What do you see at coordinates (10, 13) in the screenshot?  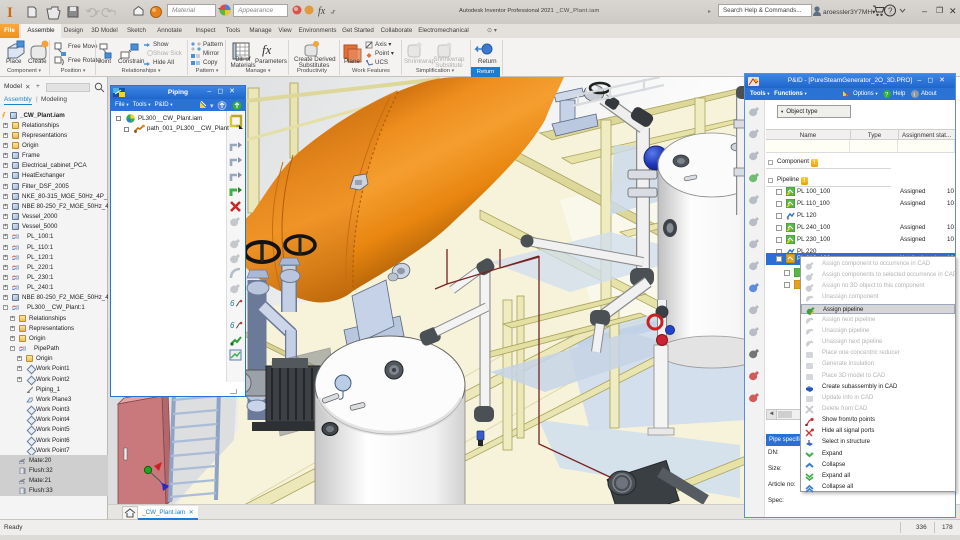 I see `svg-text: I` at bounding box center [10, 13].